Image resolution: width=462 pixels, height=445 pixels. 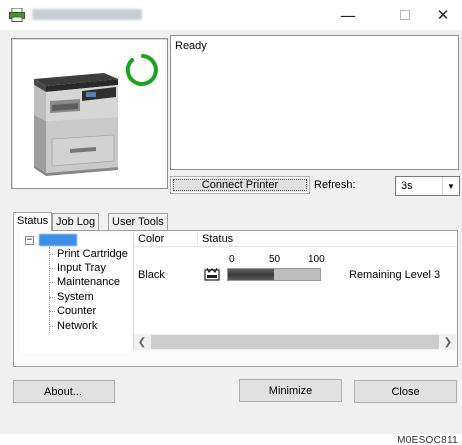 I want to click on tree-item-label: Maintenance, so click(x=88, y=282).